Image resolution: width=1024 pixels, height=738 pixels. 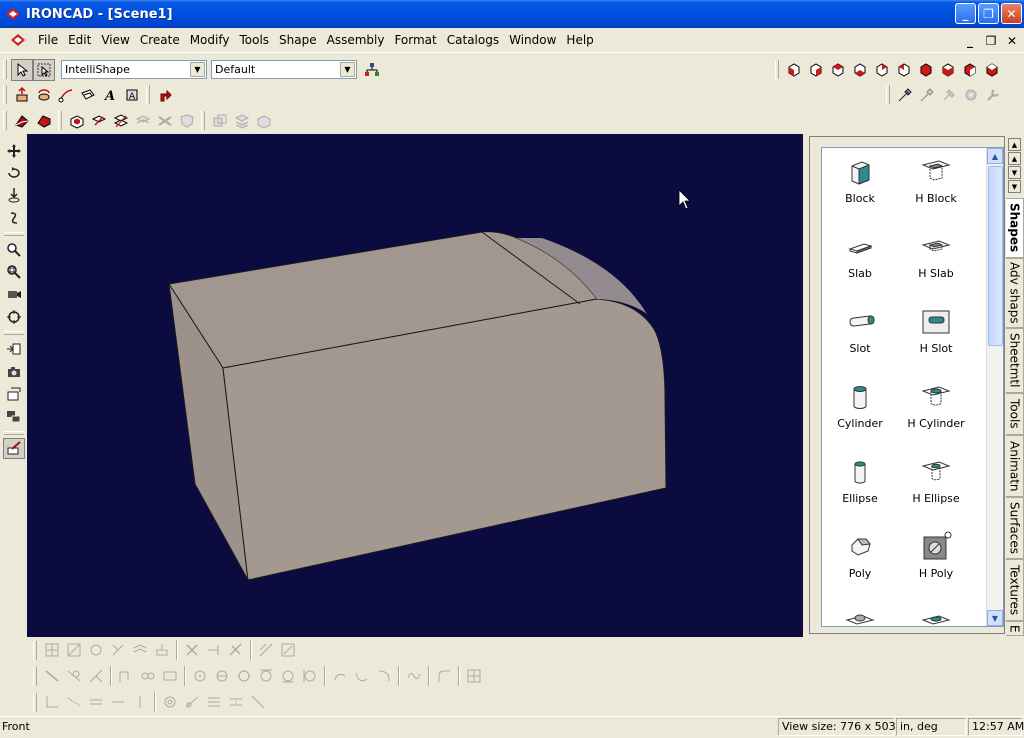 What do you see at coordinates (1015, 360) in the screenshot?
I see `tab-sheetmetal: Sheetmtl` at bounding box center [1015, 360].